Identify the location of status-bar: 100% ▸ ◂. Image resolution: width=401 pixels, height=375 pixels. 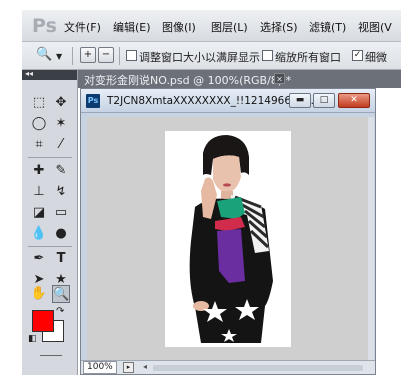
(228, 367).